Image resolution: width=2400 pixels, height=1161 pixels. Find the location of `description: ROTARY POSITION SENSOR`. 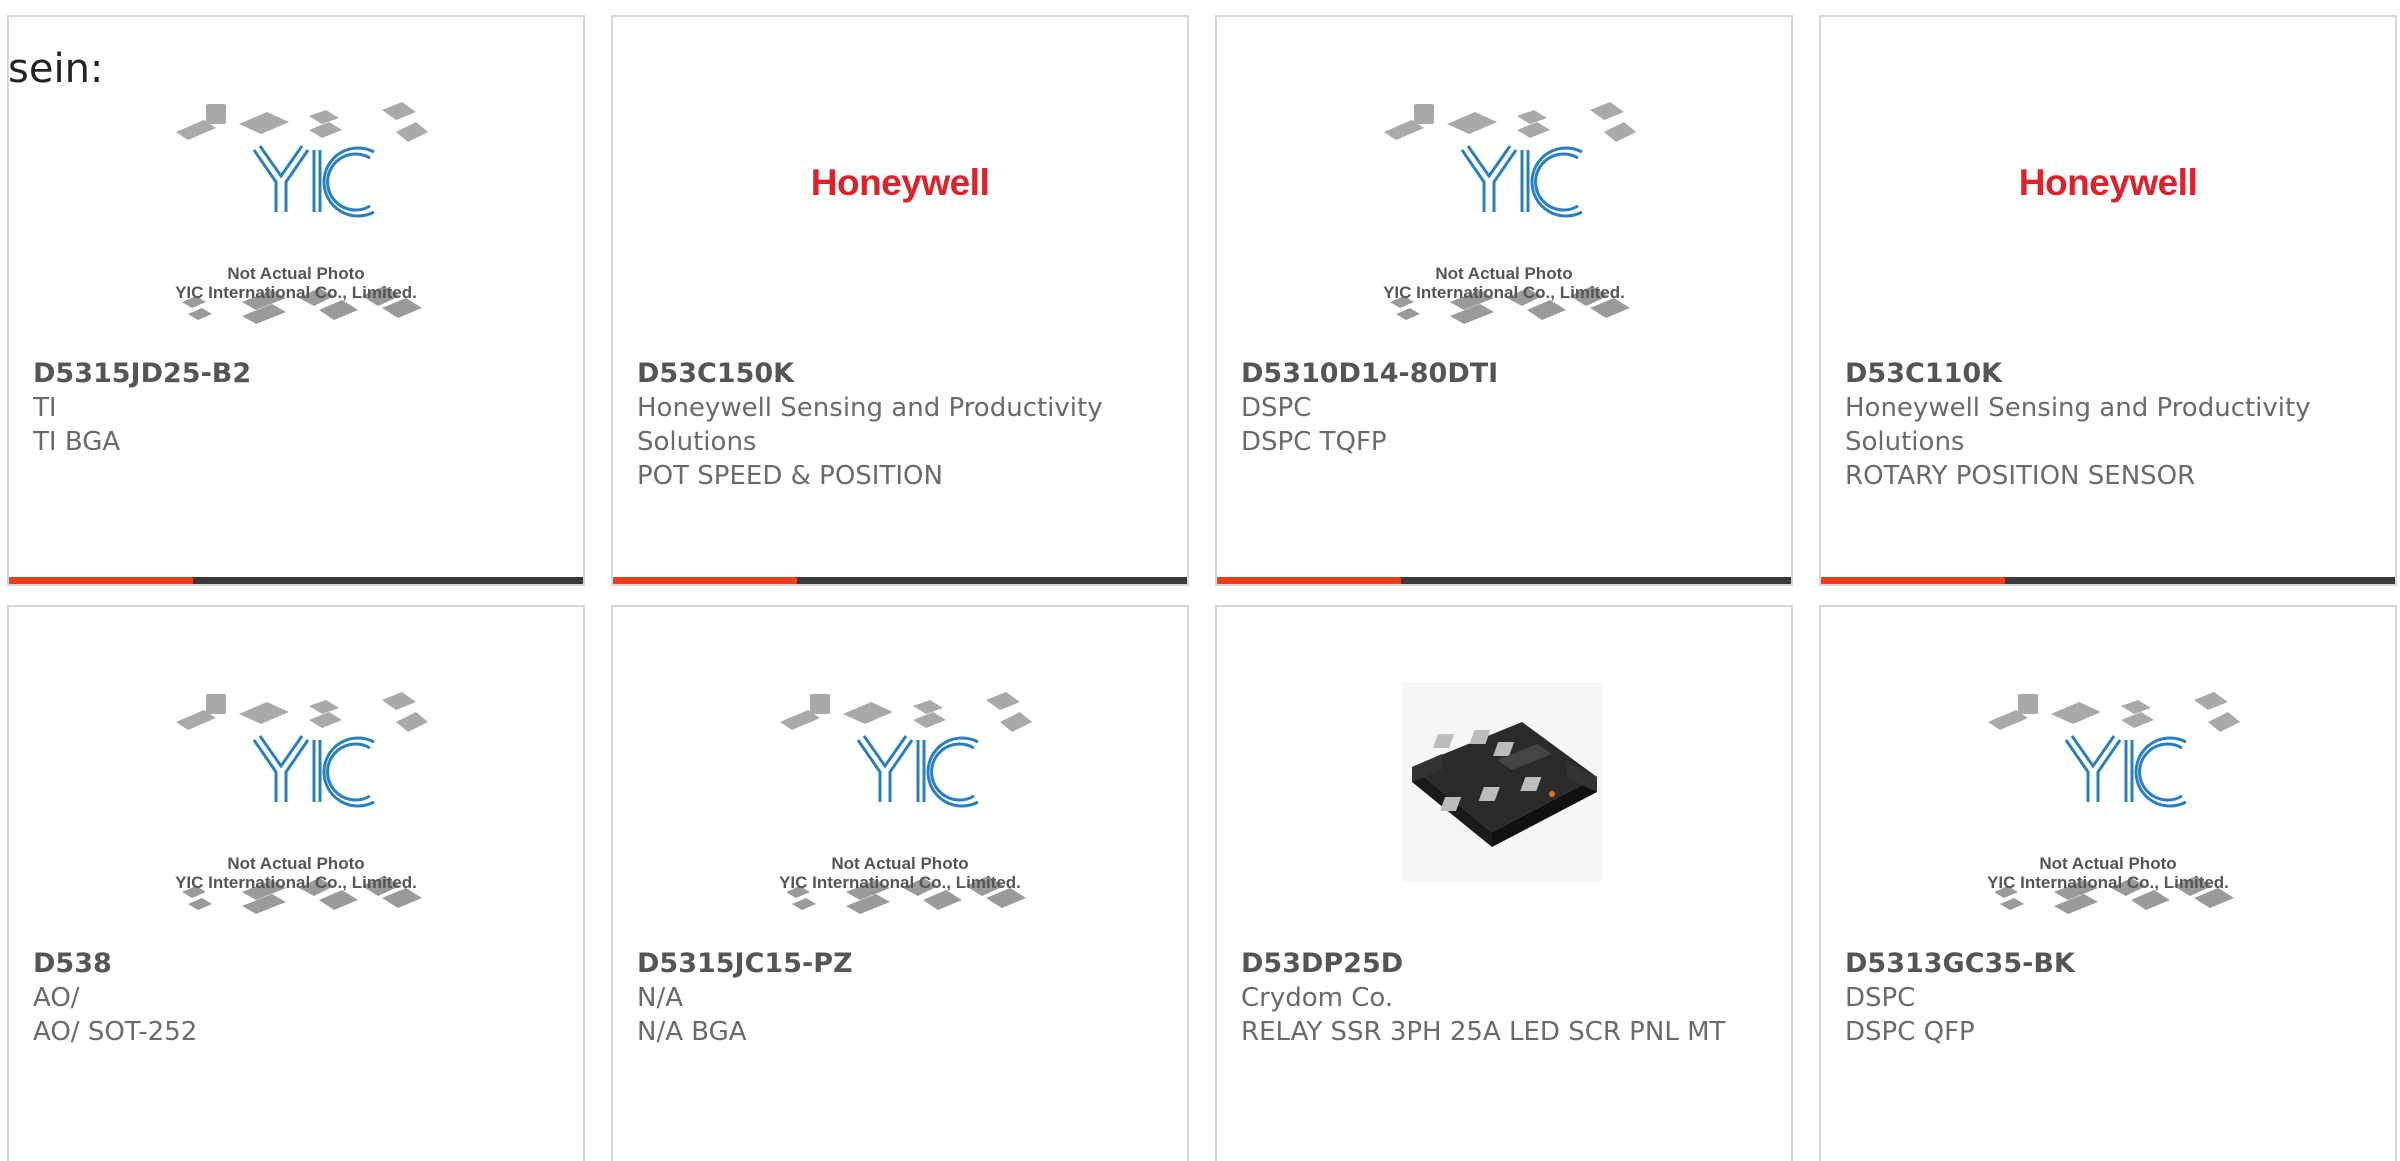

description: ROTARY POSITION SENSOR is located at coordinates (2020, 476).